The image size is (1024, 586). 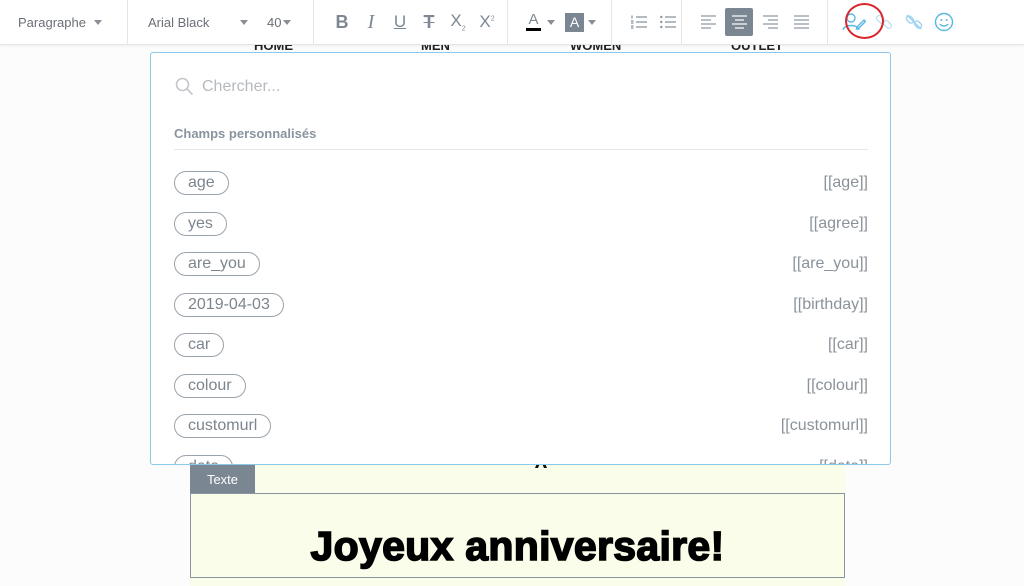 What do you see at coordinates (352, 86) in the screenshot?
I see `search-input` at bounding box center [352, 86].